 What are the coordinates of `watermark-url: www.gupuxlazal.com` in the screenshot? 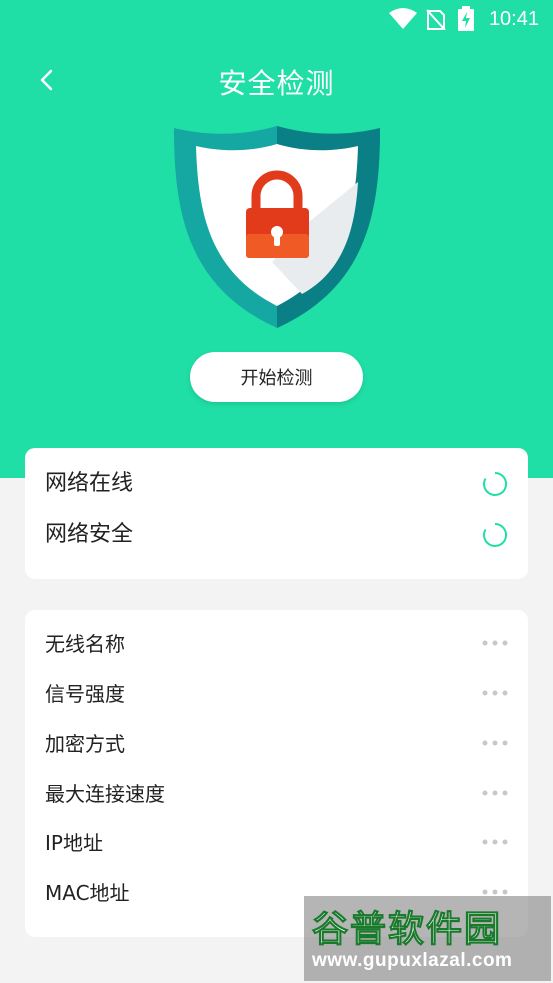 It's located at (412, 960).